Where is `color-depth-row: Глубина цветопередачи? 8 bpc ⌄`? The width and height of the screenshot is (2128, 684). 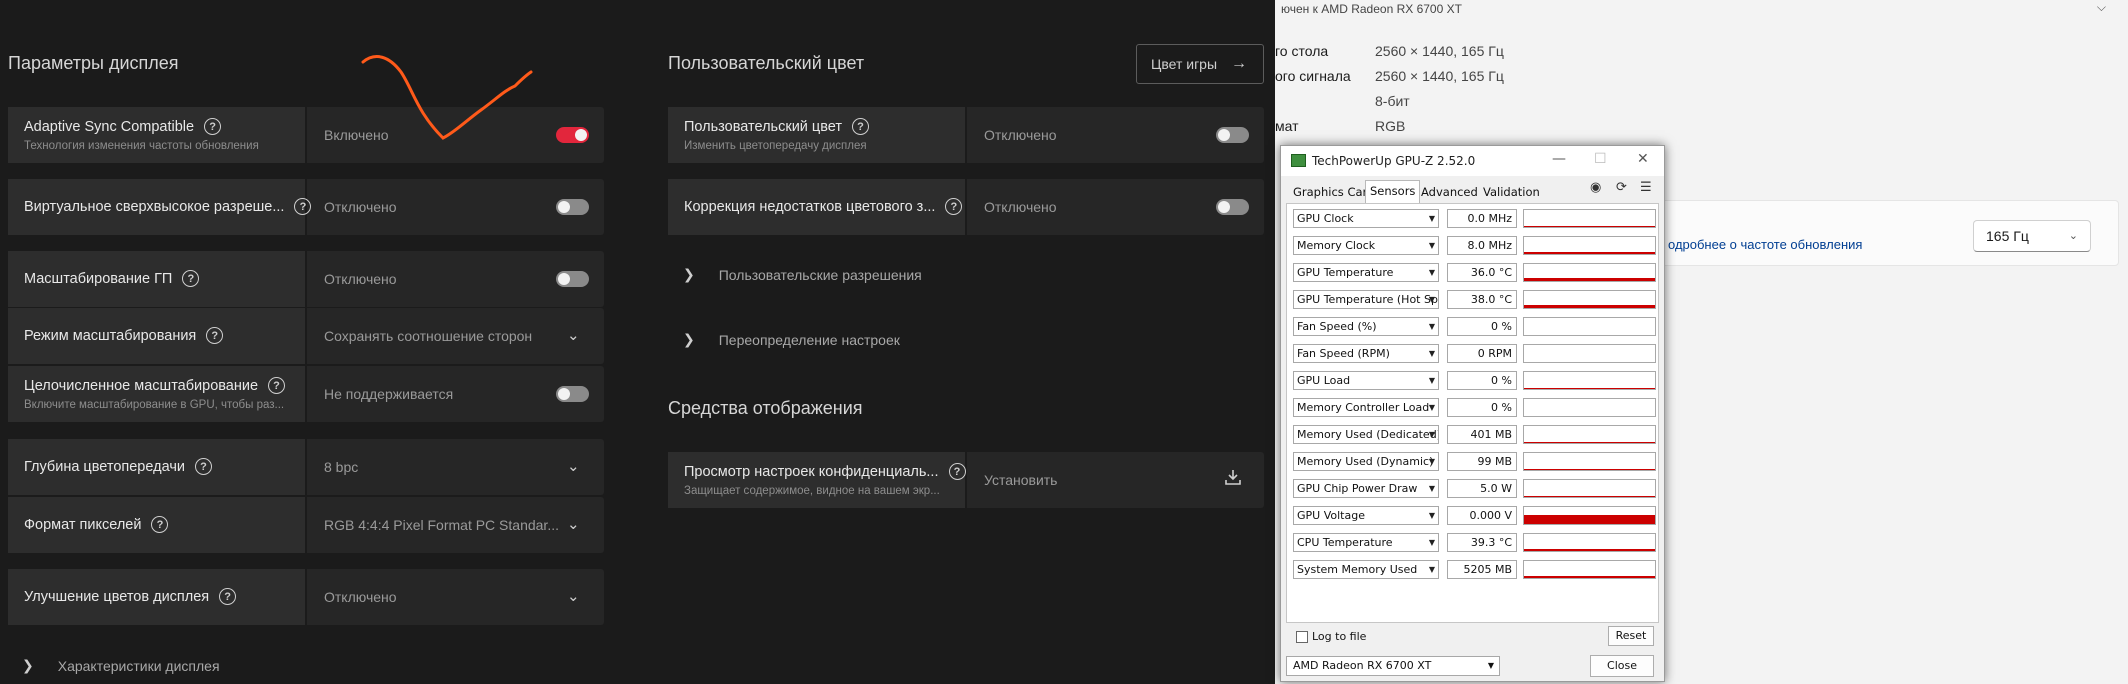 color-depth-row: Глубина цветопередачи? 8 bpc ⌄ is located at coordinates (306, 467).